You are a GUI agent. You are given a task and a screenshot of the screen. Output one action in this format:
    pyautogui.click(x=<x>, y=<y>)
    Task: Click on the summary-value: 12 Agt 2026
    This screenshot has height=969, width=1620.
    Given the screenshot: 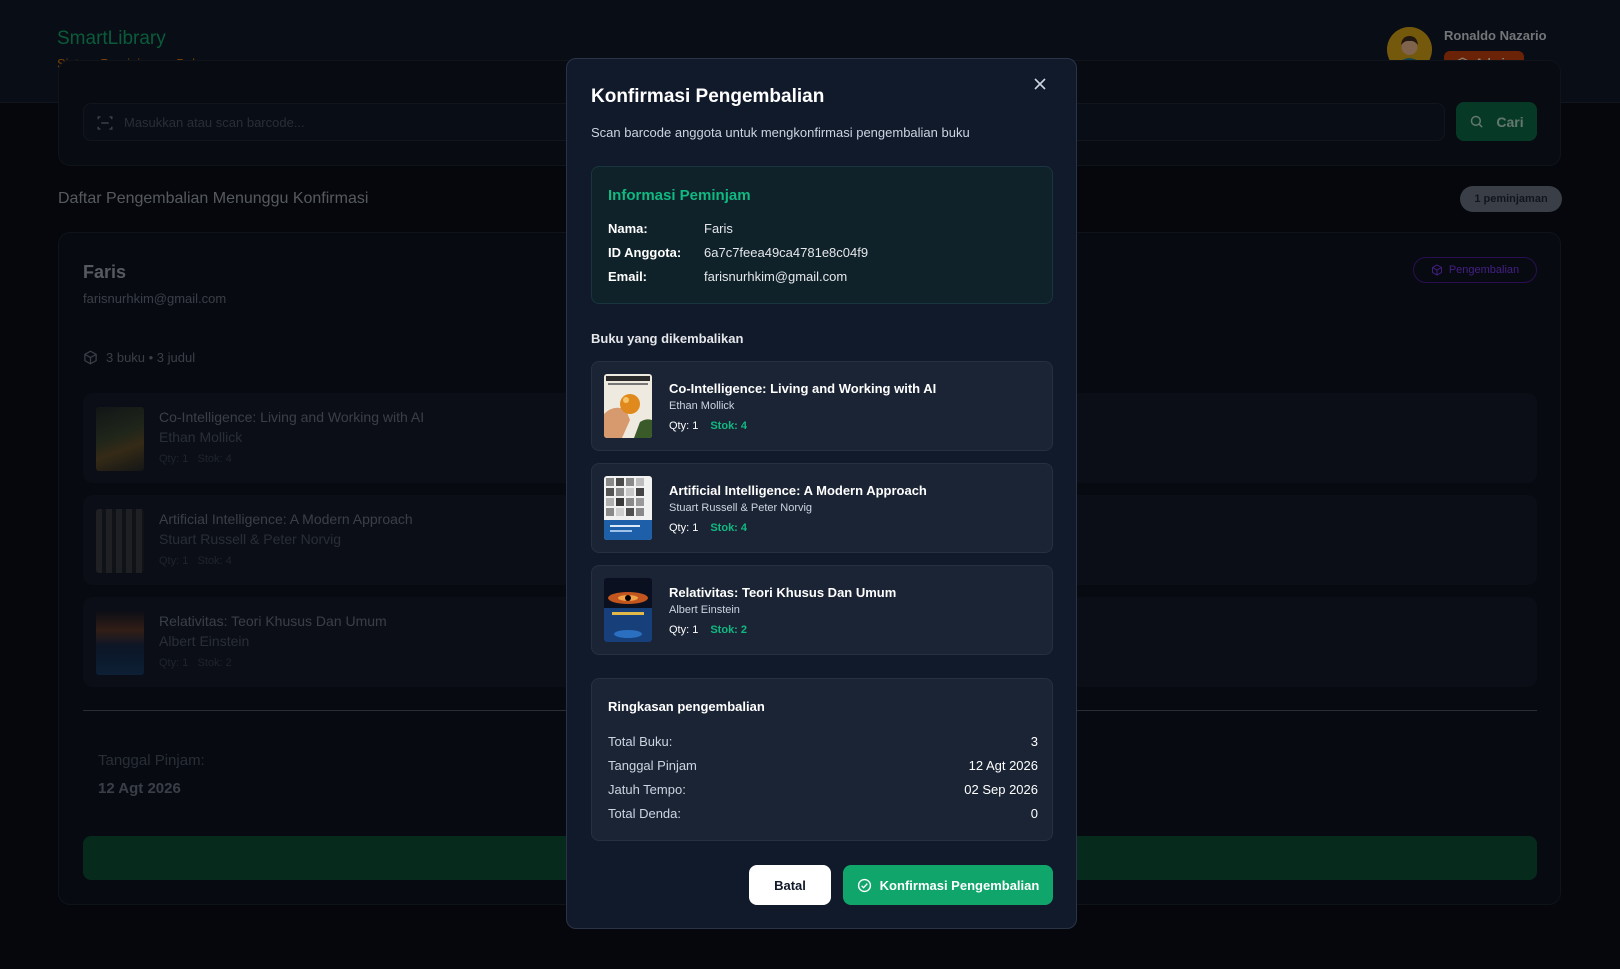 What is the action you would take?
    pyautogui.click(x=1003, y=765)
    